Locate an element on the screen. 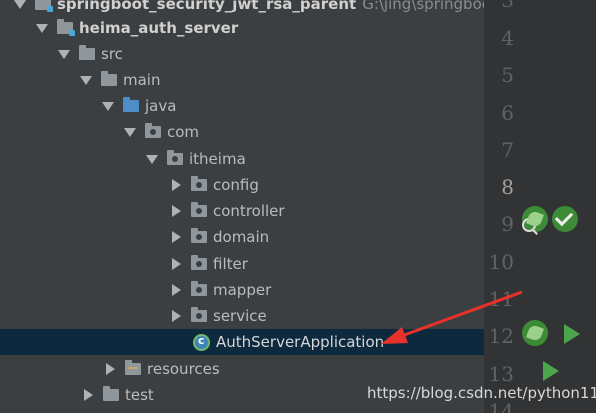 Image resolution: width=596 pixels, height=413 pixels. tree-item-itheima: itheima is located at coordinates (242, 159).